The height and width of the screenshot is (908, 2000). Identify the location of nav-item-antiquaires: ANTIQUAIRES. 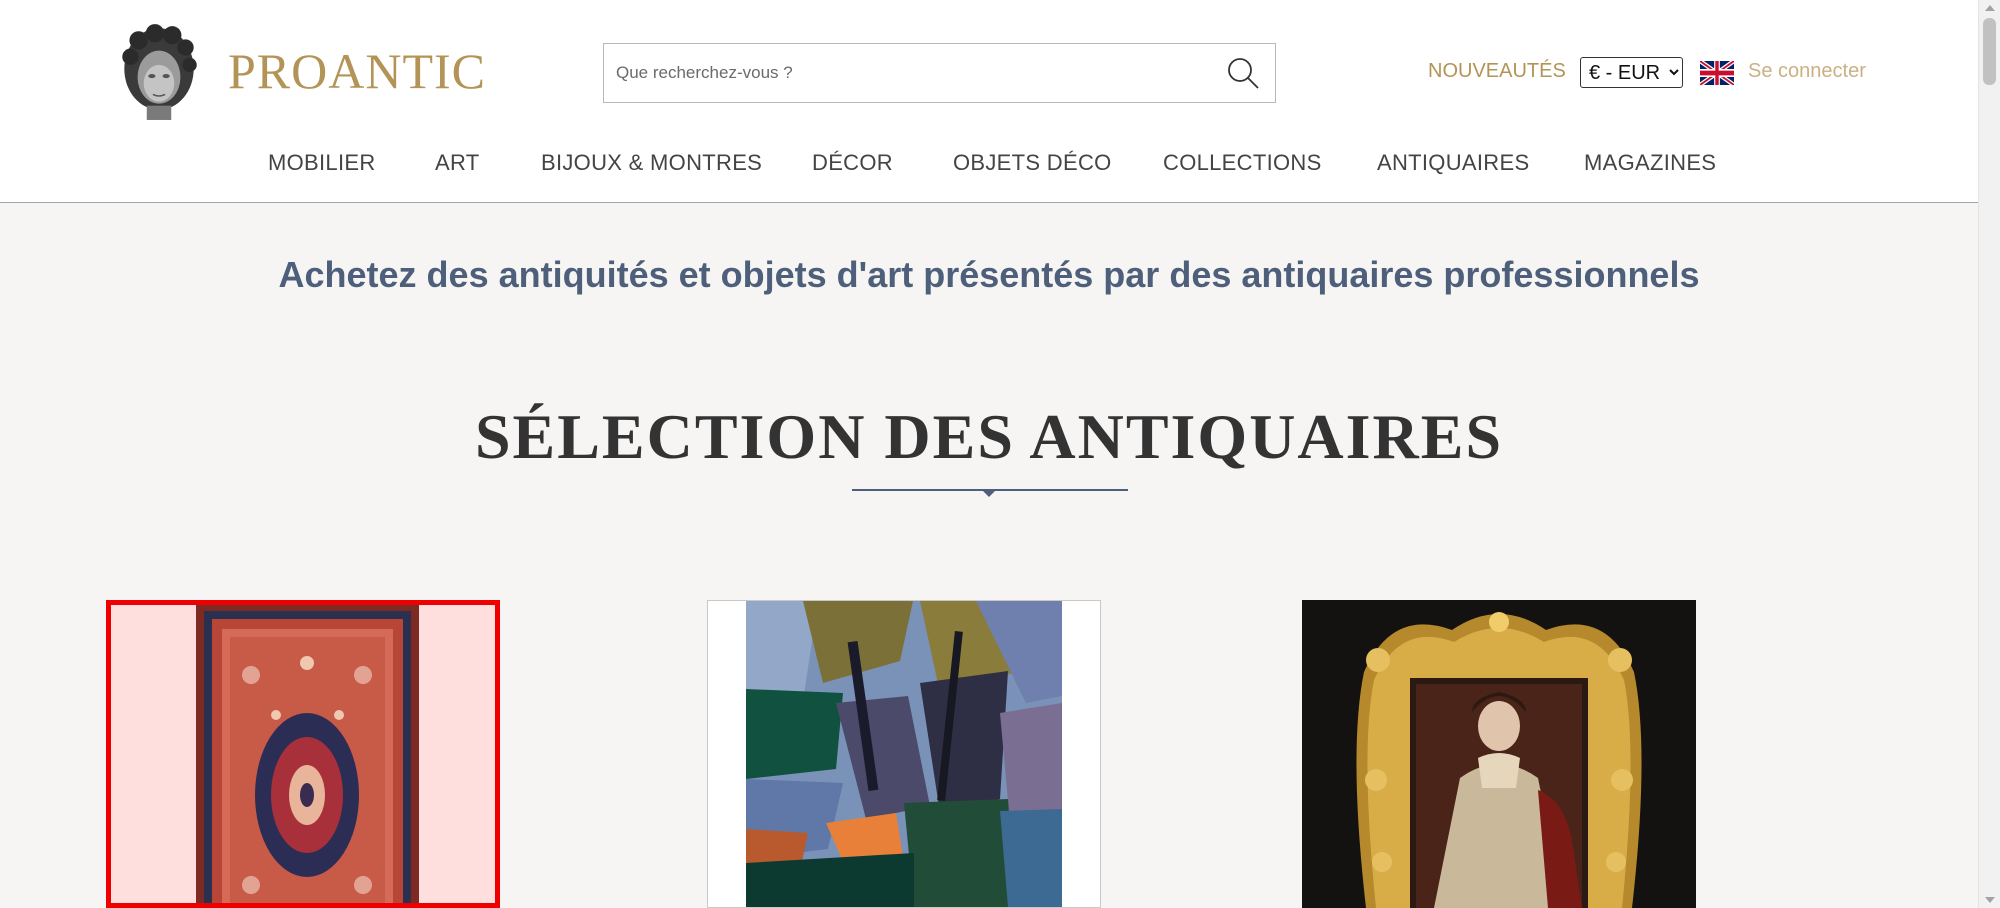
(1453, 163).